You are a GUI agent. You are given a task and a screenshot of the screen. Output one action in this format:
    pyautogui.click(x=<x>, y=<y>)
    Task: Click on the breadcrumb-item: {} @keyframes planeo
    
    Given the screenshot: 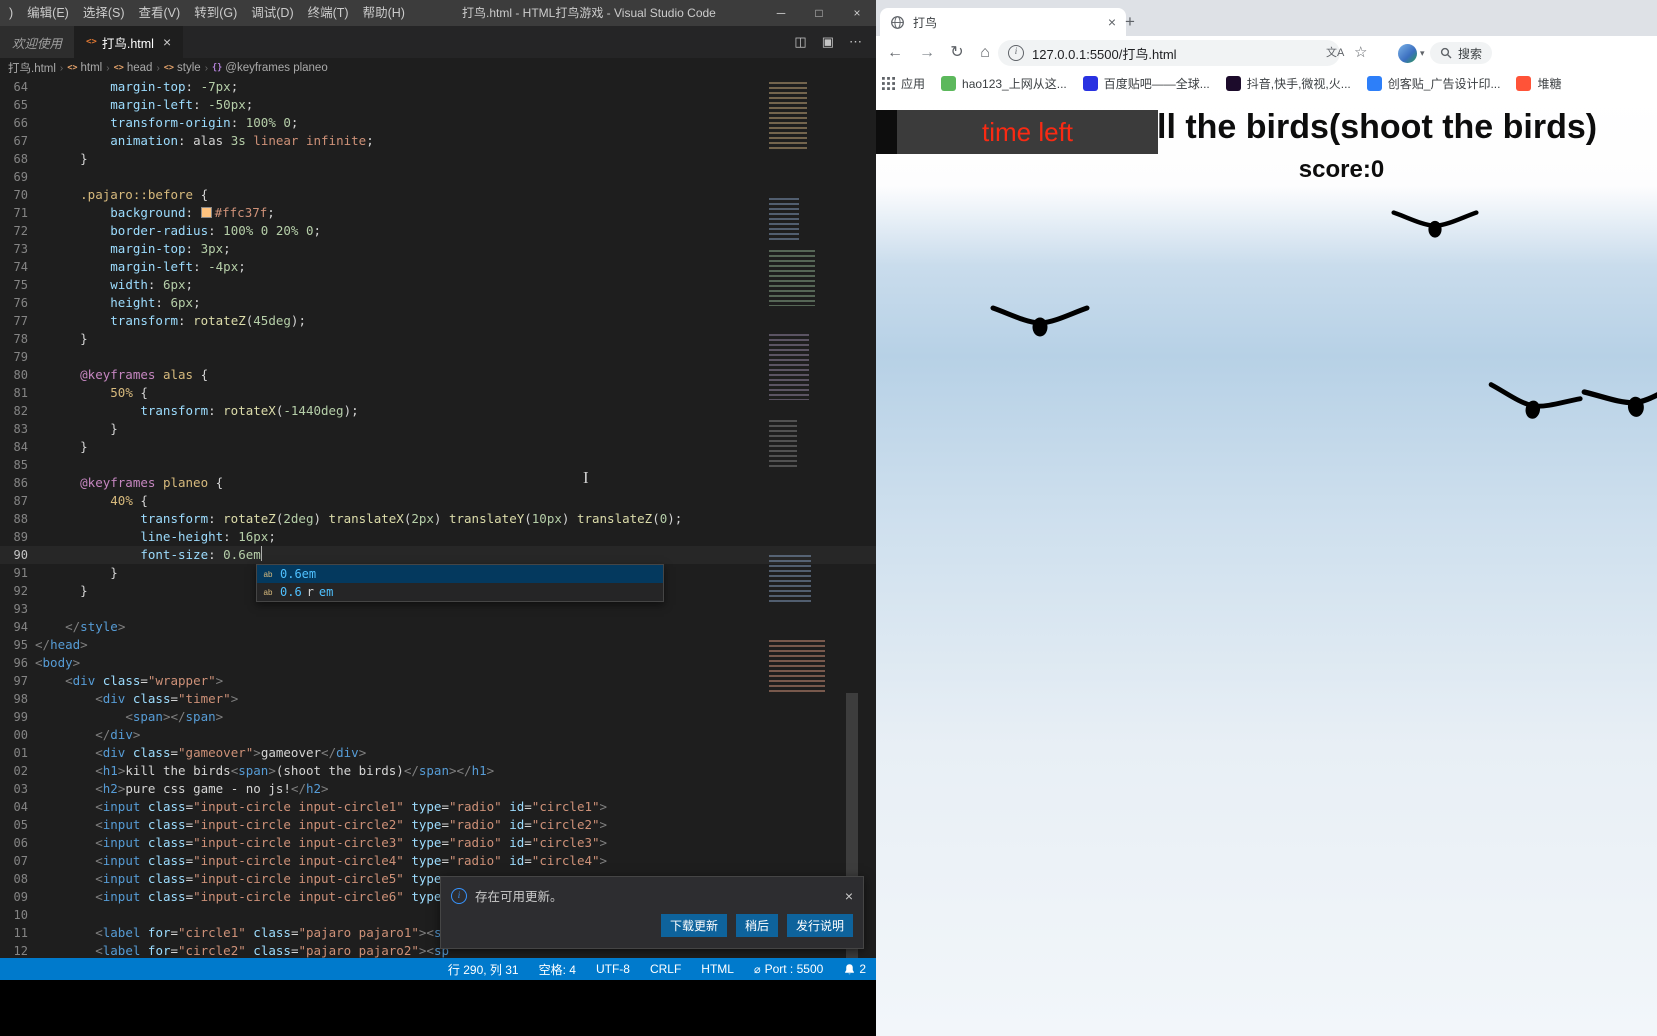 What is the action you would take?
    pyautogui.click(x=270, y=68)
    